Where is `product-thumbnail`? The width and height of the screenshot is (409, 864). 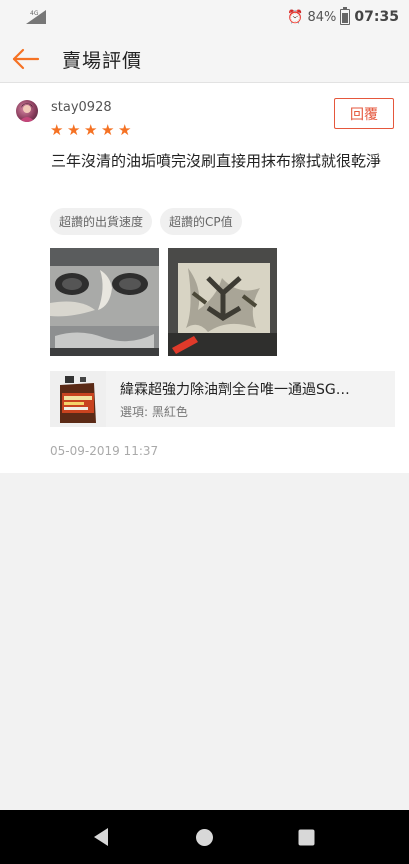
product-thumbnail is located at coordinates (78, 399).